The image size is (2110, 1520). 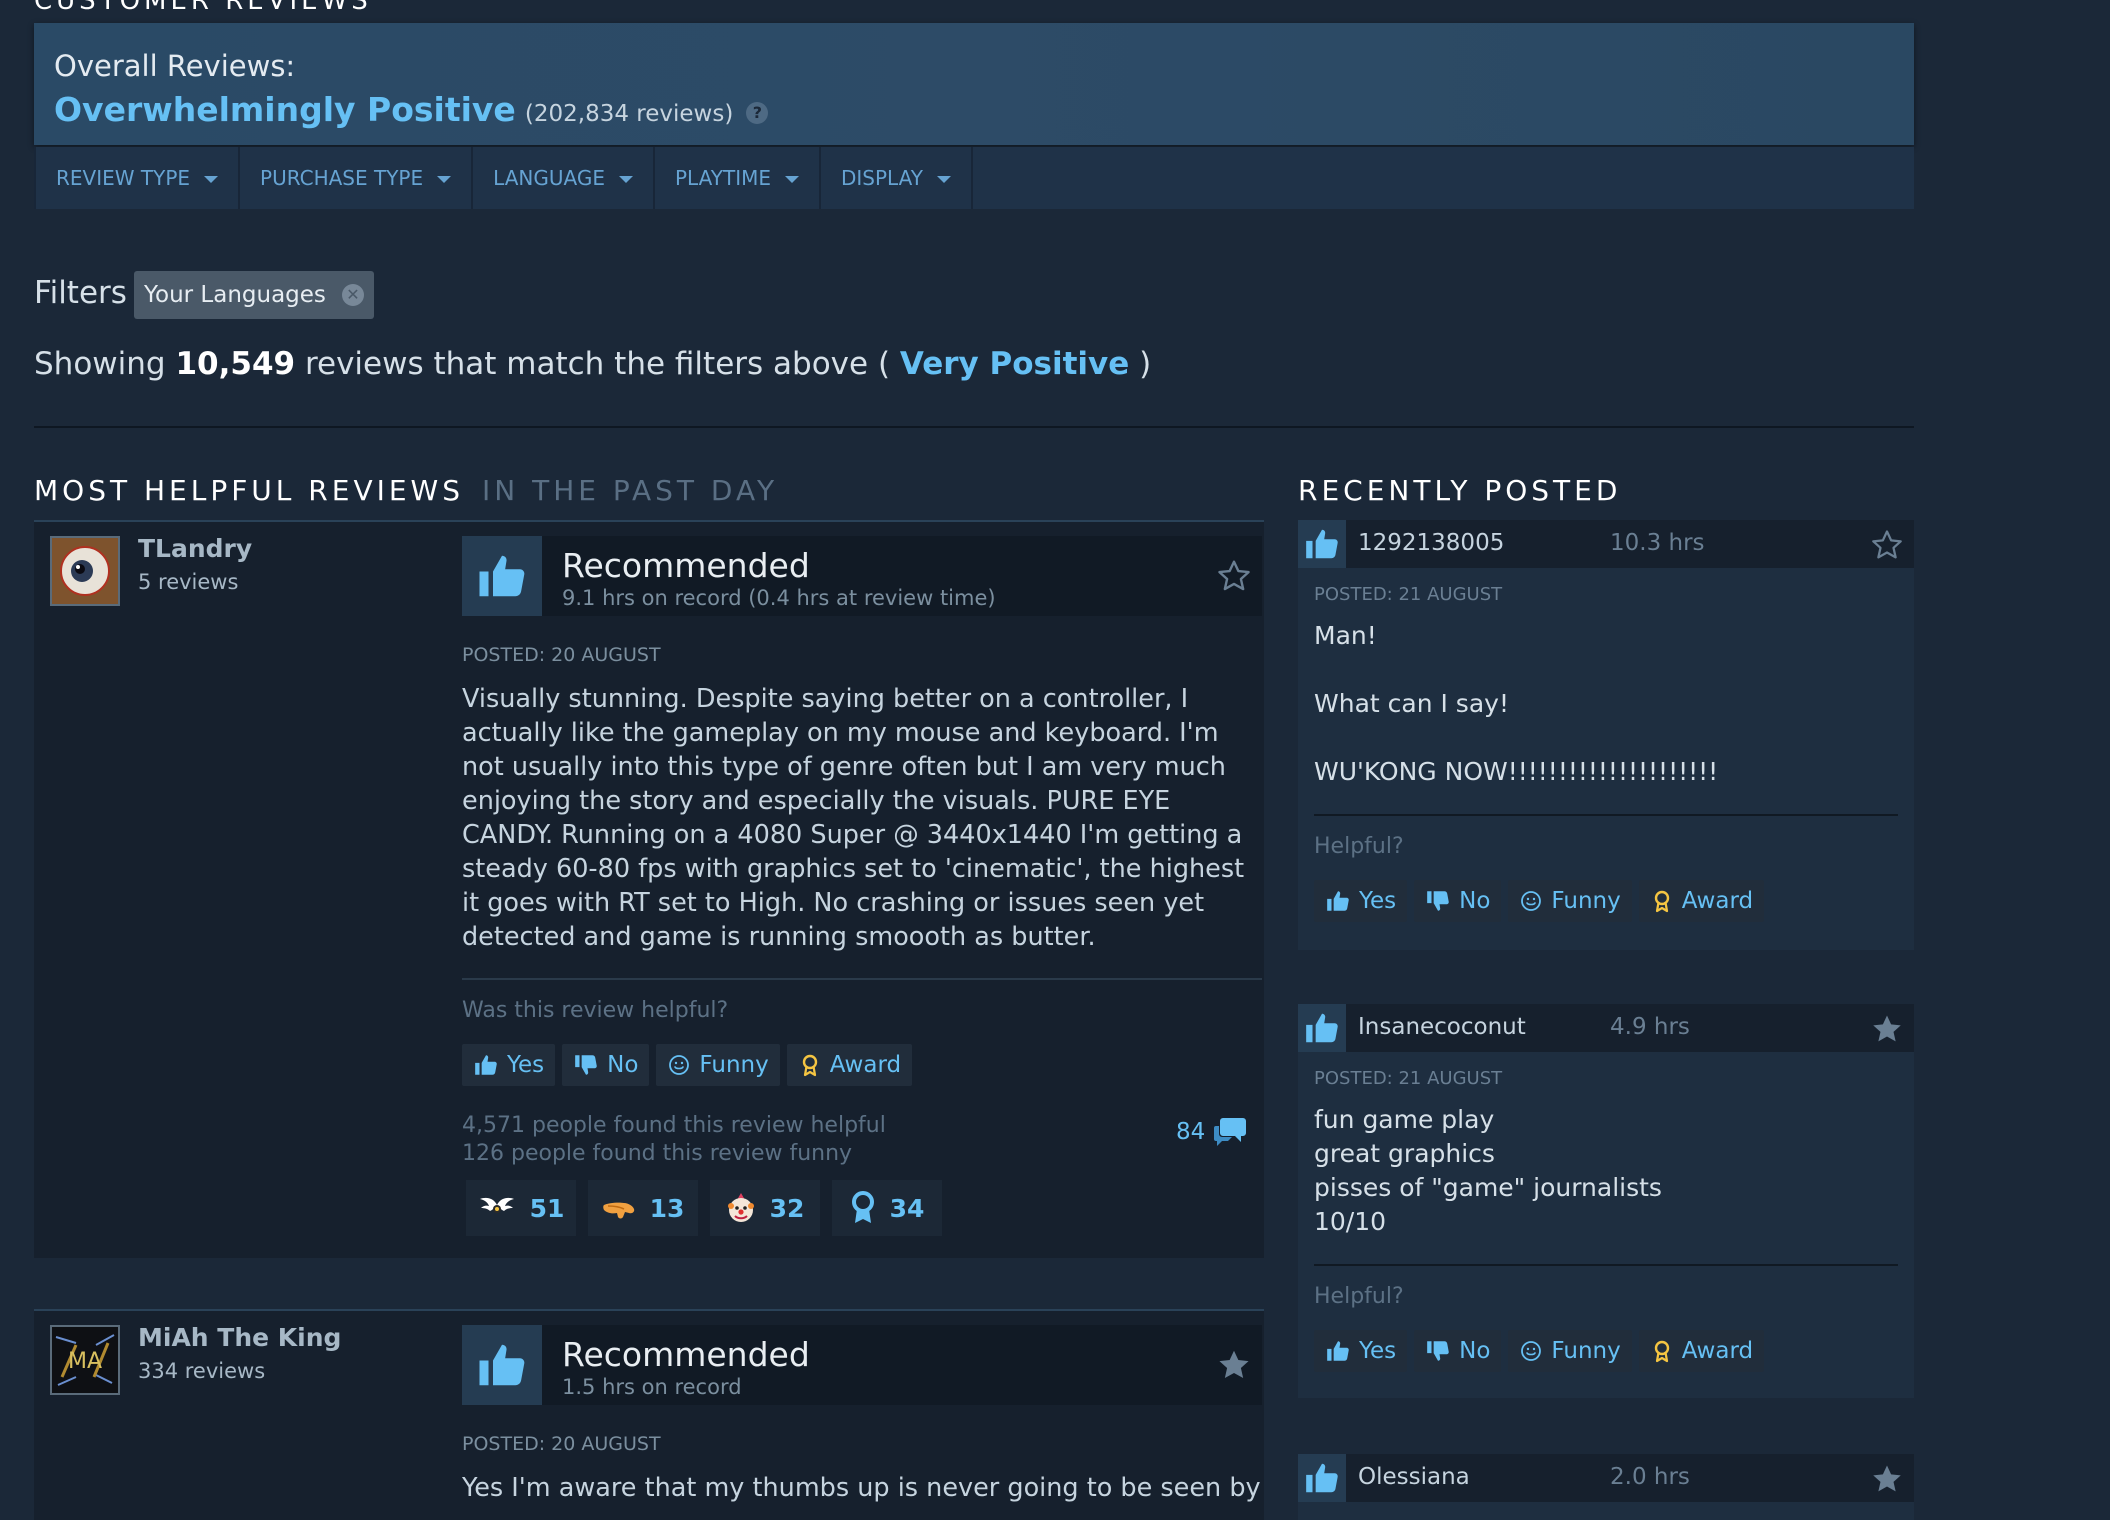 I want to click on filter-chip-languages: Your Languages ✕, so click(x=254, y=295).